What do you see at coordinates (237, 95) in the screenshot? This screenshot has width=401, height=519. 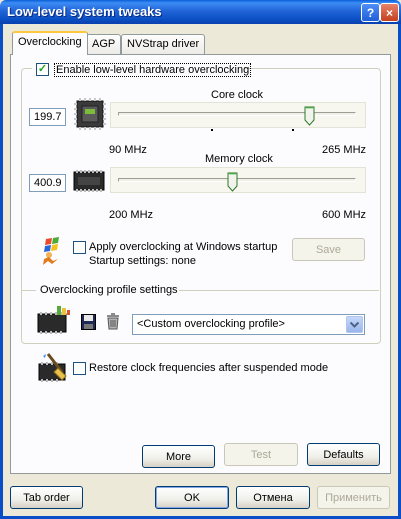 I see `core-clock-label: Core clock` at bounding box center [237, 95].